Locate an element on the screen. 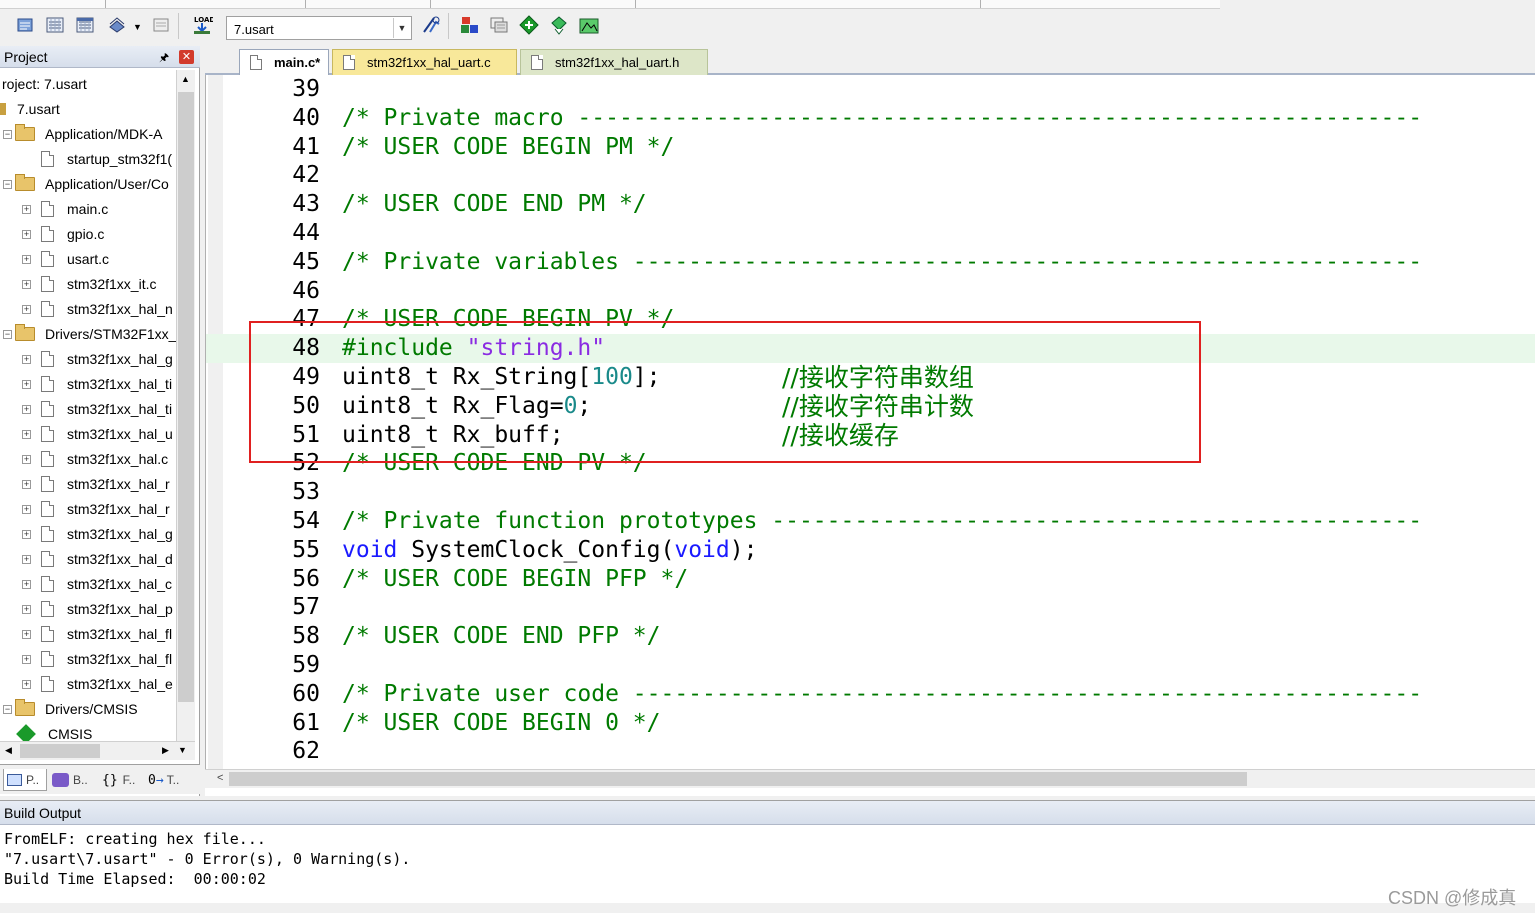 This screenshot has width=1535, height=913. tree-file: main.c is located at coordinates (74, 208).